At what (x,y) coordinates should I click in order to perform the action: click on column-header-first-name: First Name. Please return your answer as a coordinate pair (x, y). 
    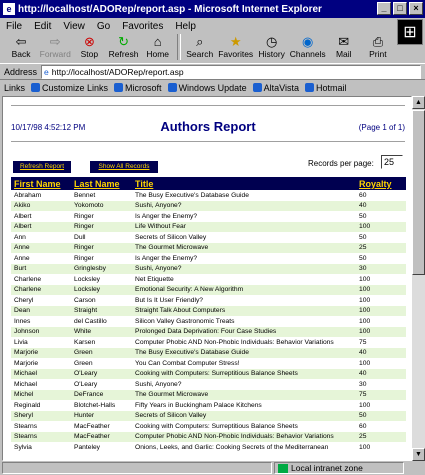
    Looking at the image, I should click on (41, 183).